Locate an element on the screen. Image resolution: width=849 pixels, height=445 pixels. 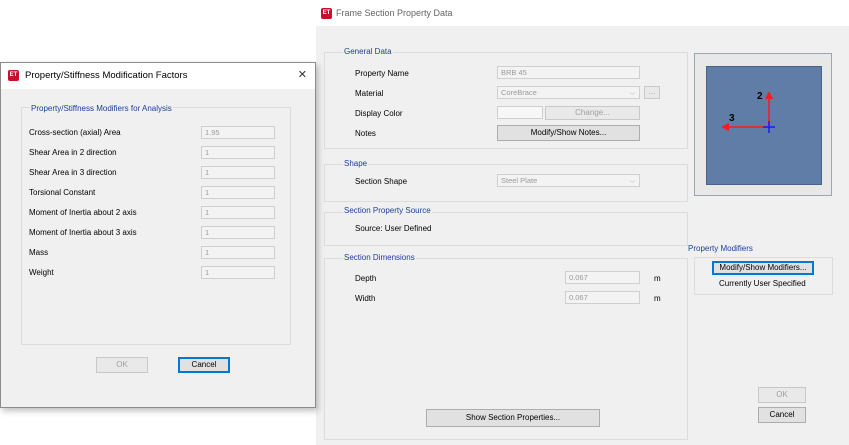
axis-2-arrowhead is located at coordinates (769, 95).